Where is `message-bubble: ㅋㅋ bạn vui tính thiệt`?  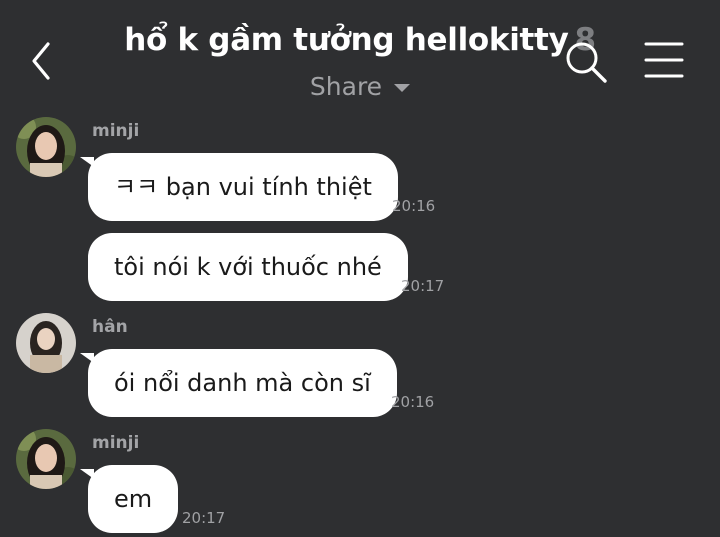 message-bubble: ㅋㅋ bạn vui tính thiệt is located at coordinates (243, 187).